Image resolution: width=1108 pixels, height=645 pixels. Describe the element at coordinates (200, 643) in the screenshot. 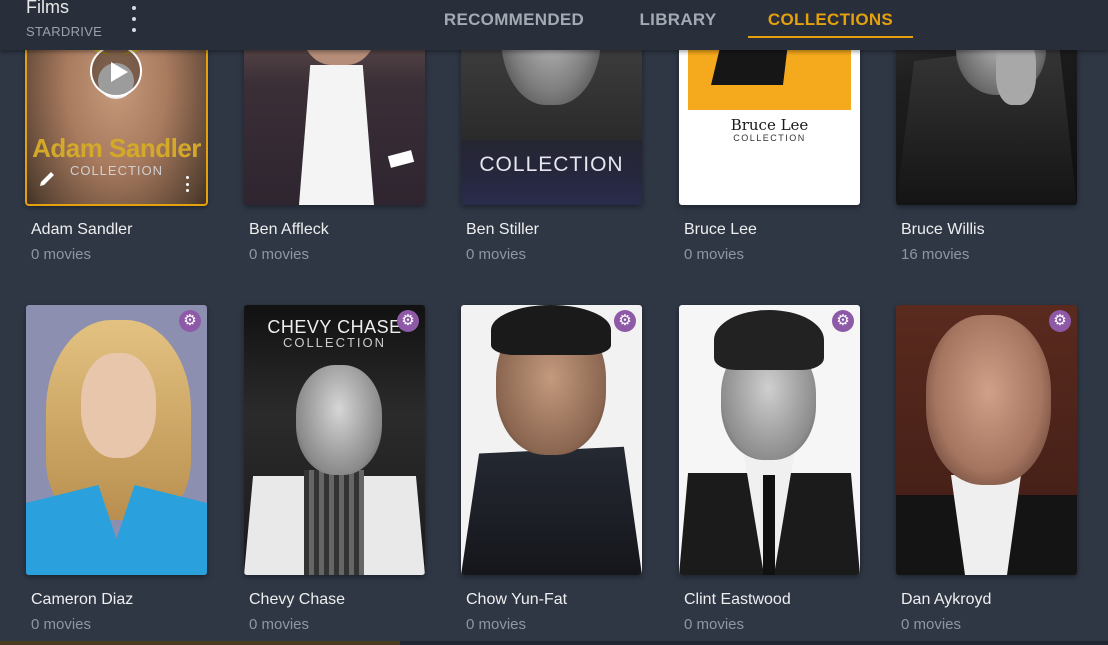

I see `scroll-progress` at that location.